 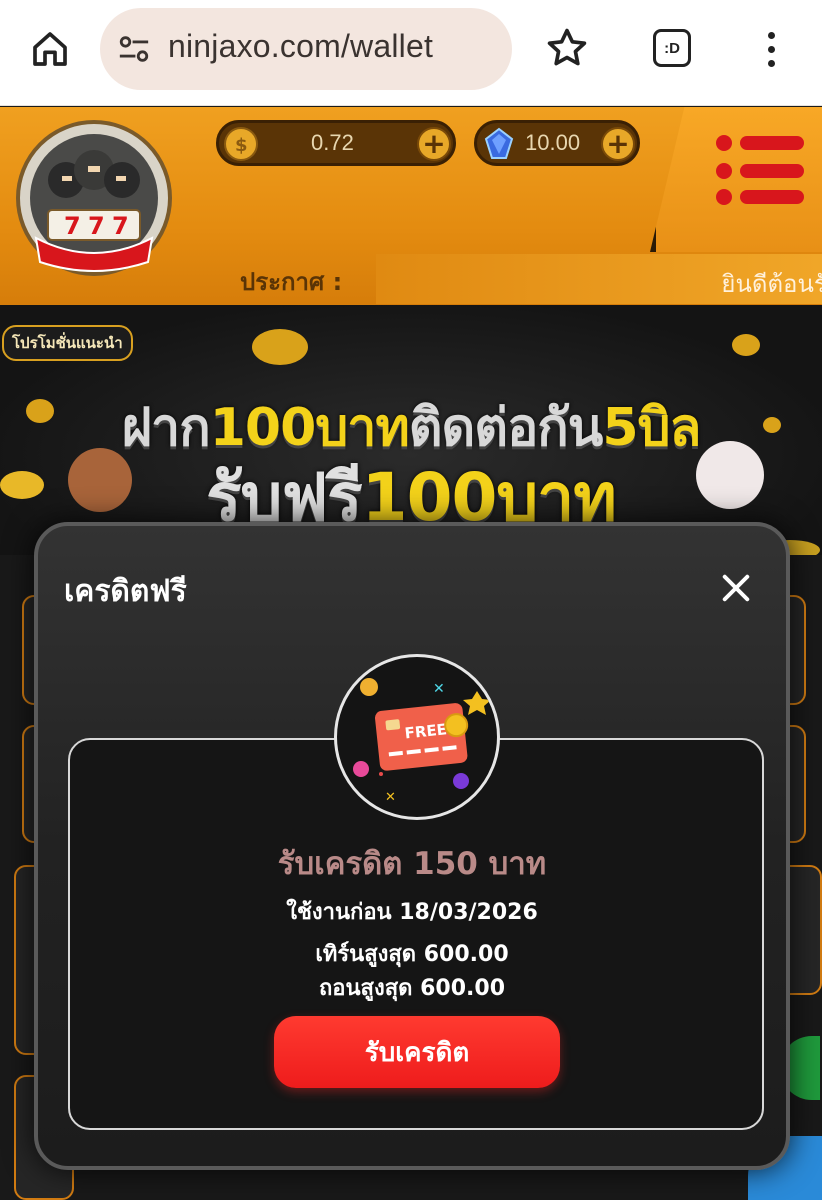 I want to click on expire-date: ใช้งานก่อน 18/03/2026, so click(x=412, y=912).